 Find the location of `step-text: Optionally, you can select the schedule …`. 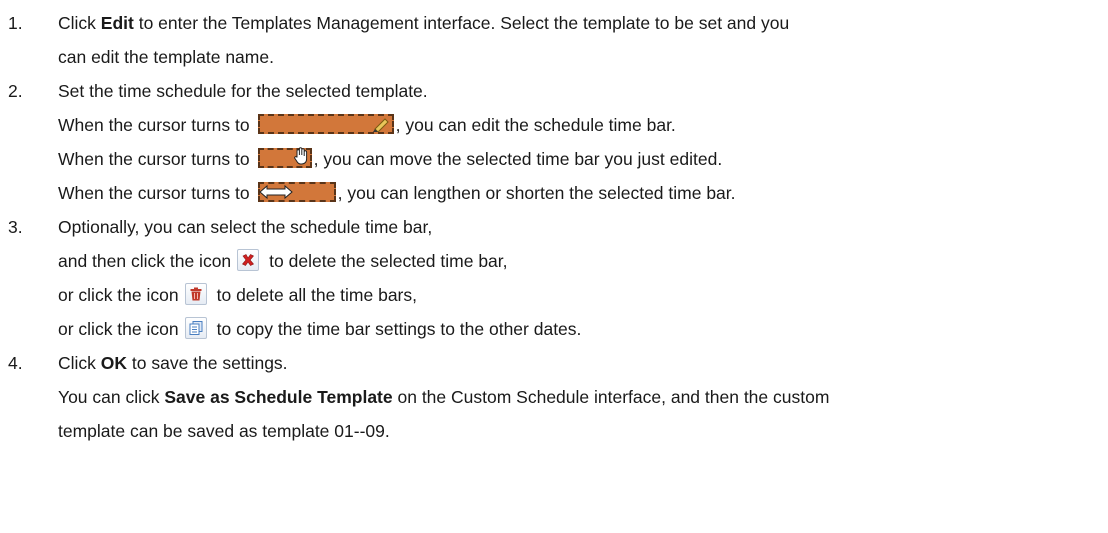

step-text: Optionally, you can select the schedule … is located at coordinates (245, 227).